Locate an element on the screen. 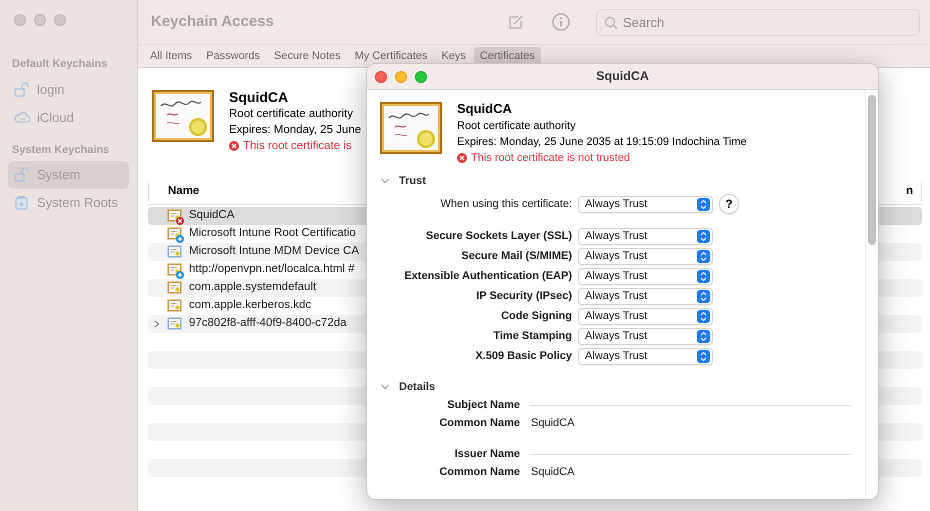  column-header: Name is located at coordinates (184, 191).